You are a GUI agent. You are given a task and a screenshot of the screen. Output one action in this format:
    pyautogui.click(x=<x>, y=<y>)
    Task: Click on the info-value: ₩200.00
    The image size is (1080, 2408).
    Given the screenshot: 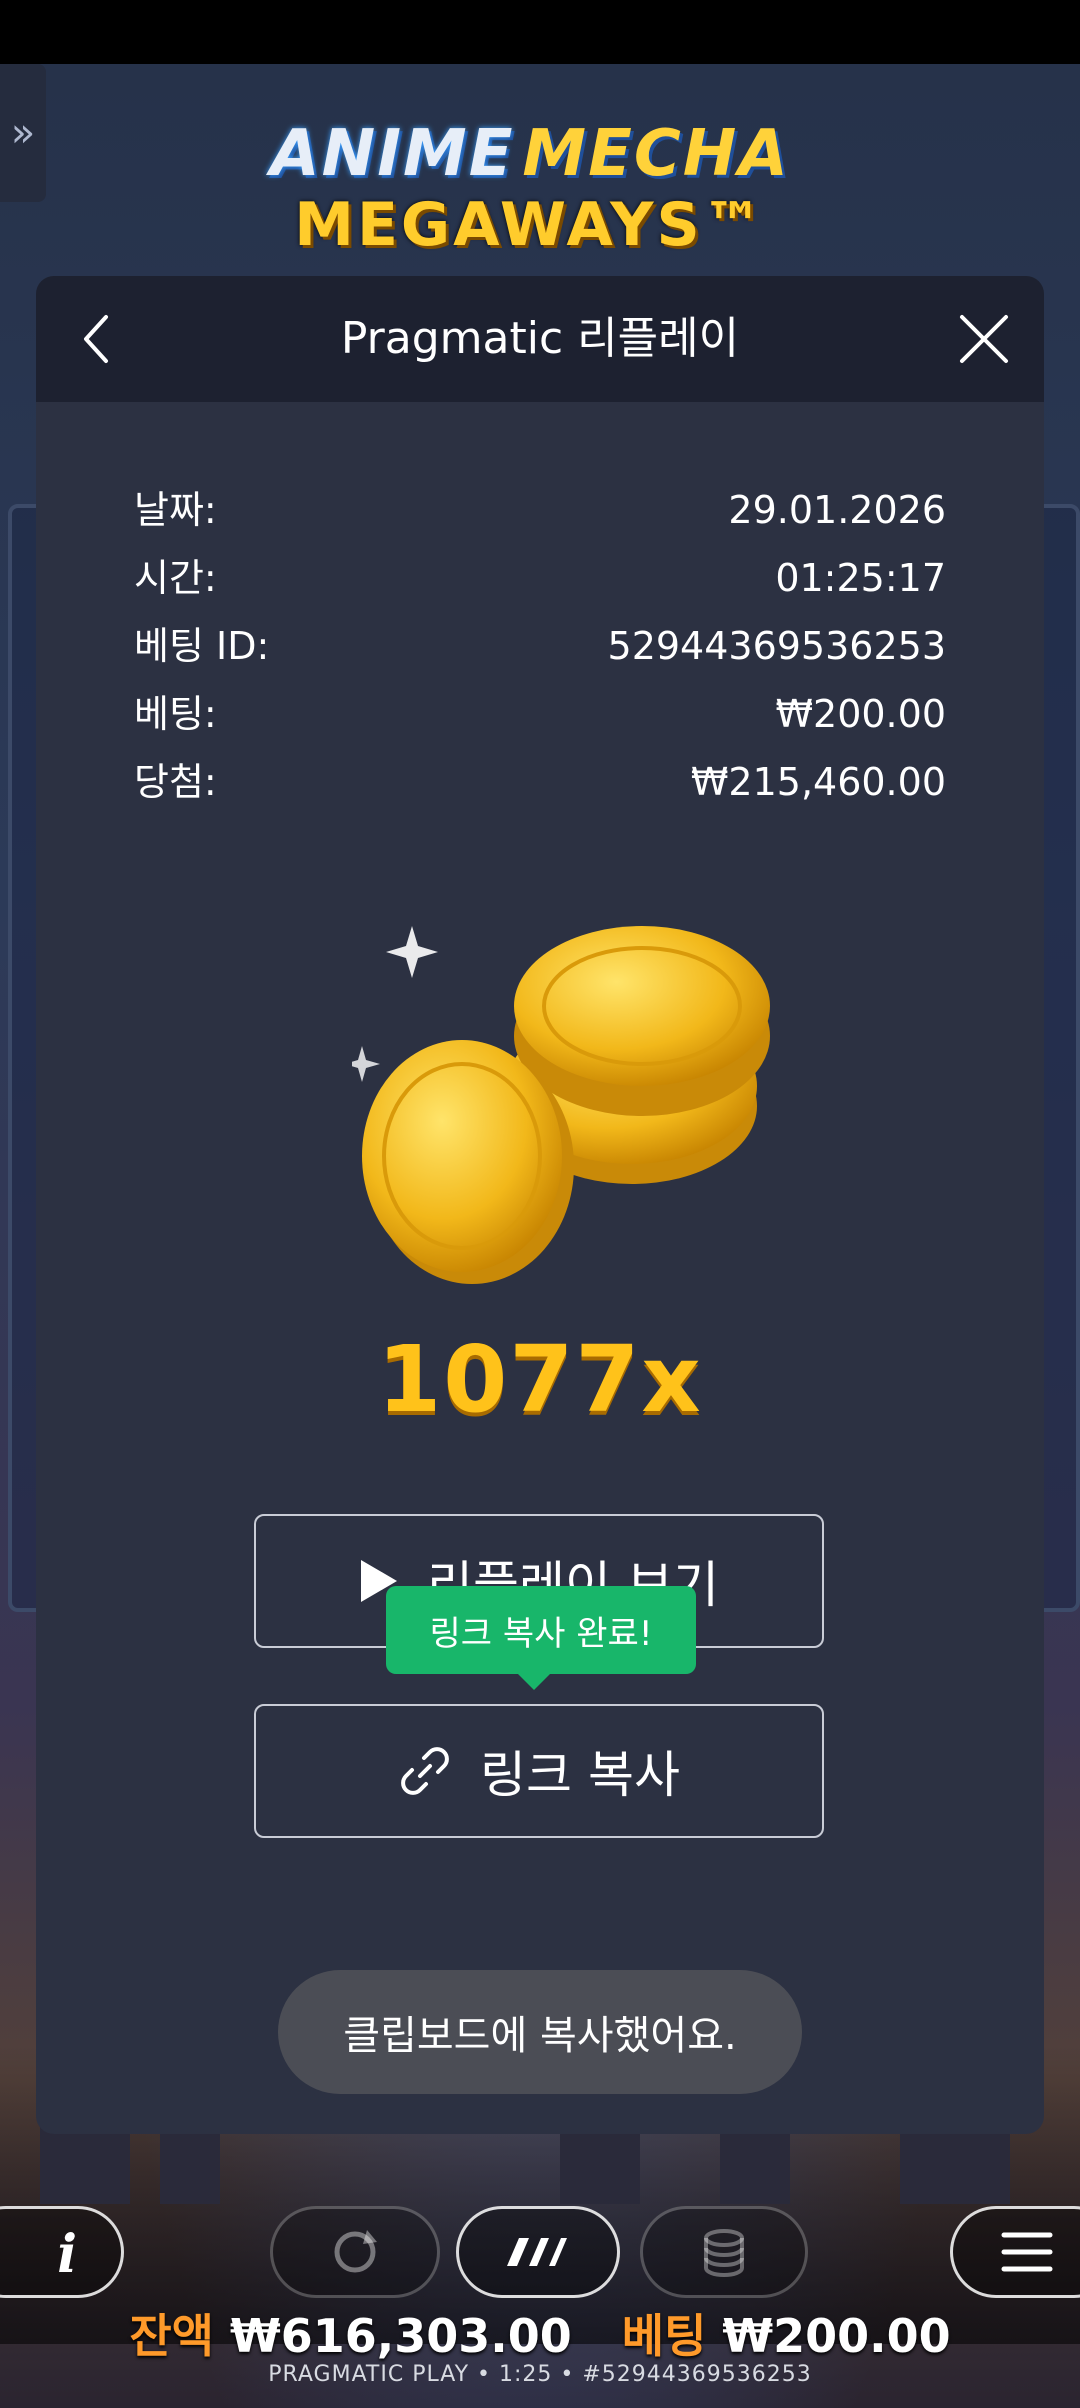 What is the action you would take?
    pyautogui.click(x=860, y=714)
    